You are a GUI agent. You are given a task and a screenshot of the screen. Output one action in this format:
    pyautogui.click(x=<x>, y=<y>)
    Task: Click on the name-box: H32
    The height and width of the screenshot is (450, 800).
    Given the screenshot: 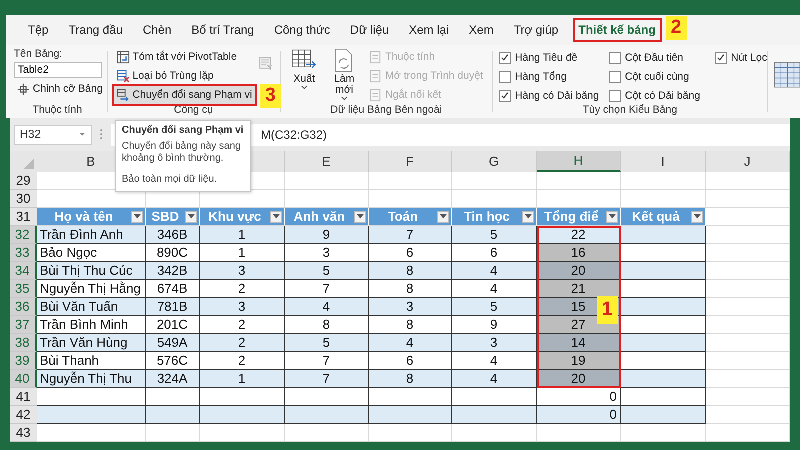 What is the action you would take?
    pyautogui.click(x=53, y=134)
    